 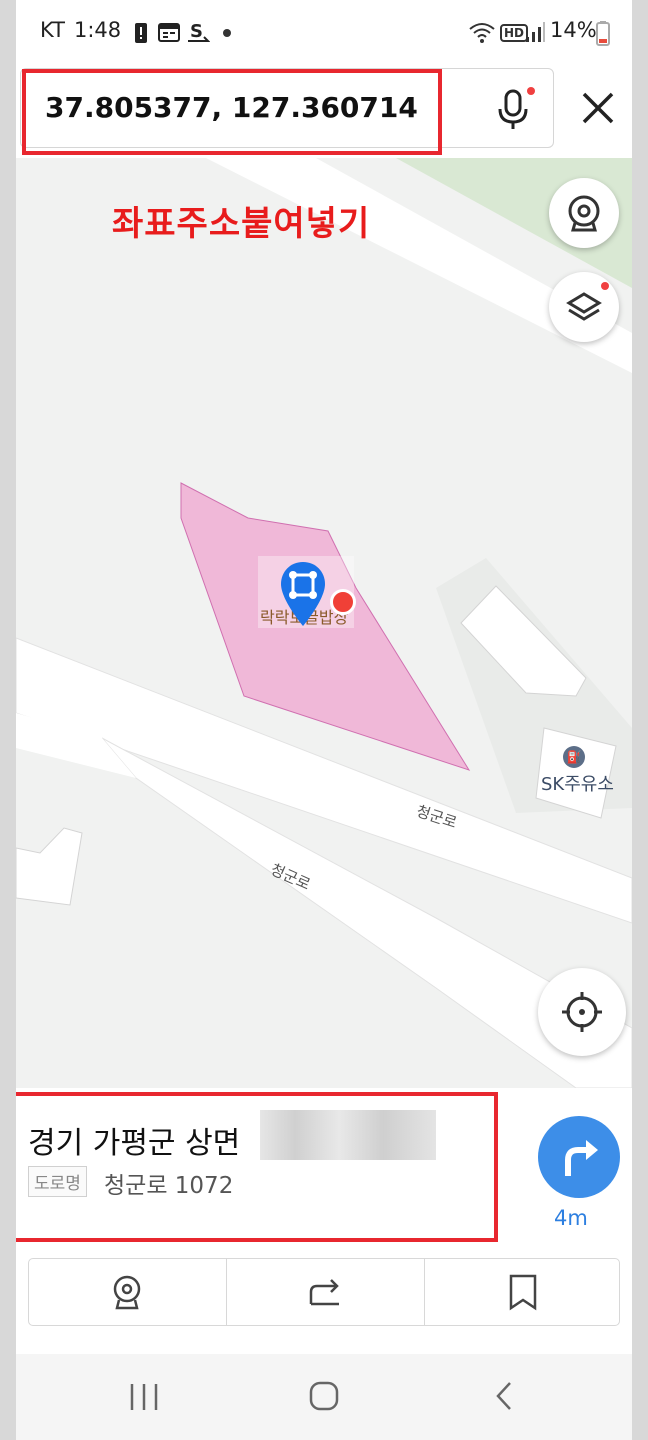 I want to click on cctv-button, so click(x=584, y=213).